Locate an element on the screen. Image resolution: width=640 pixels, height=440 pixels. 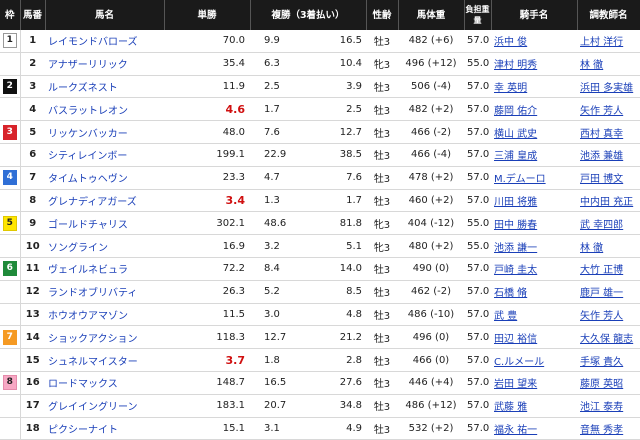
trainer-cell: 手塚 貴久 is located at coordinates (608, 360).